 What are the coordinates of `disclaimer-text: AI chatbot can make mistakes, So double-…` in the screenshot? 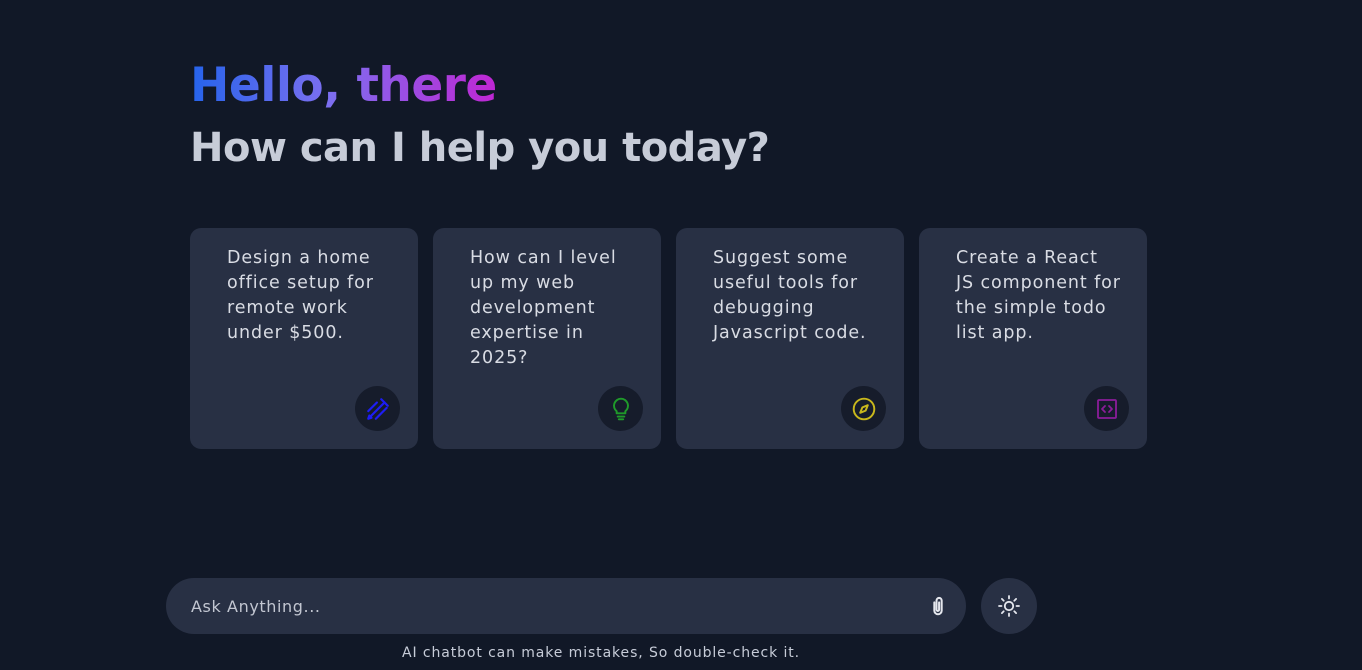 It's located at (601, 653).